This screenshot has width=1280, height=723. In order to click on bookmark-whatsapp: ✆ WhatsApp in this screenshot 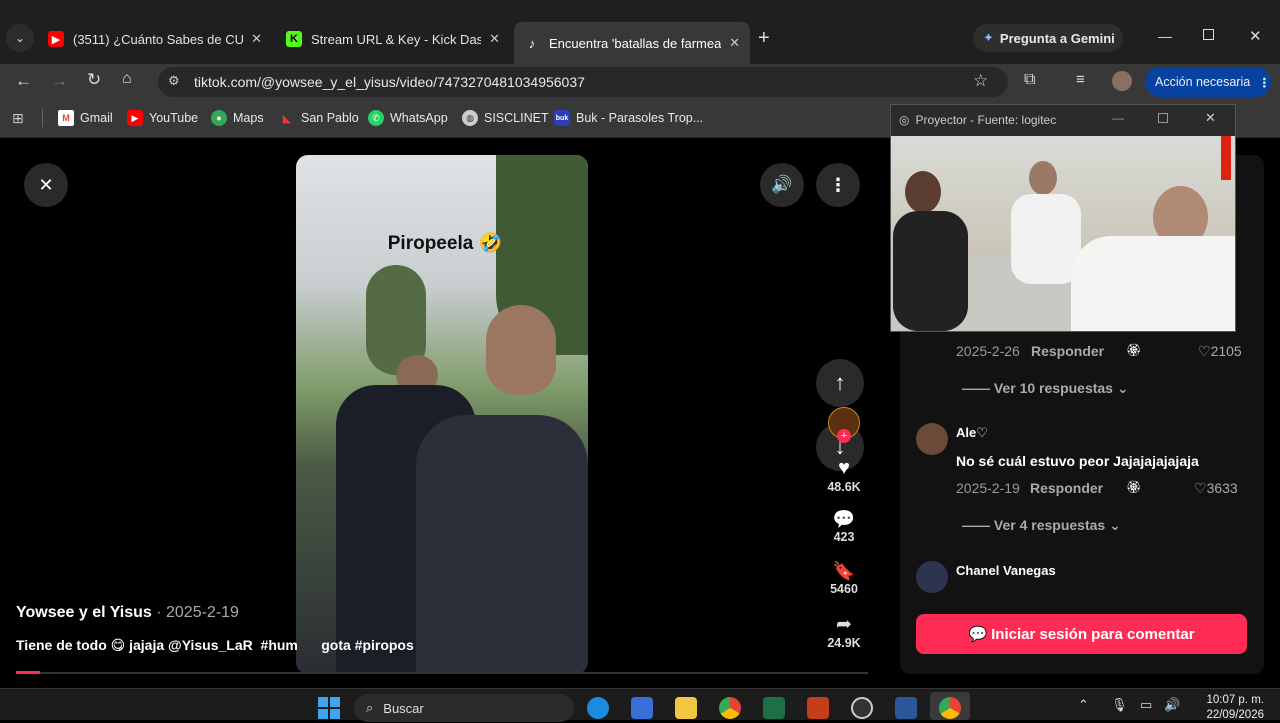, I will do `click(408, 118)`.